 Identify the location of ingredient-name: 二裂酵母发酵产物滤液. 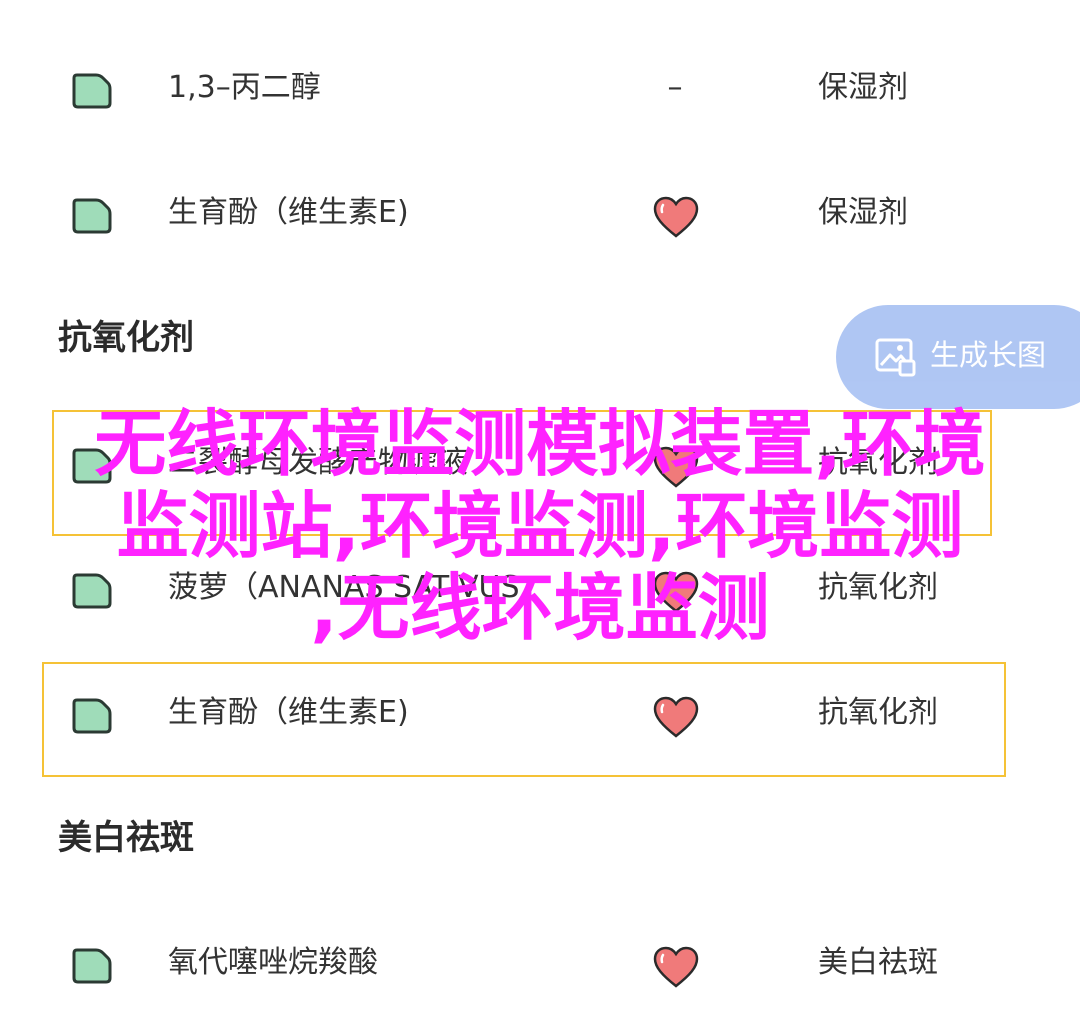
(318, 462).